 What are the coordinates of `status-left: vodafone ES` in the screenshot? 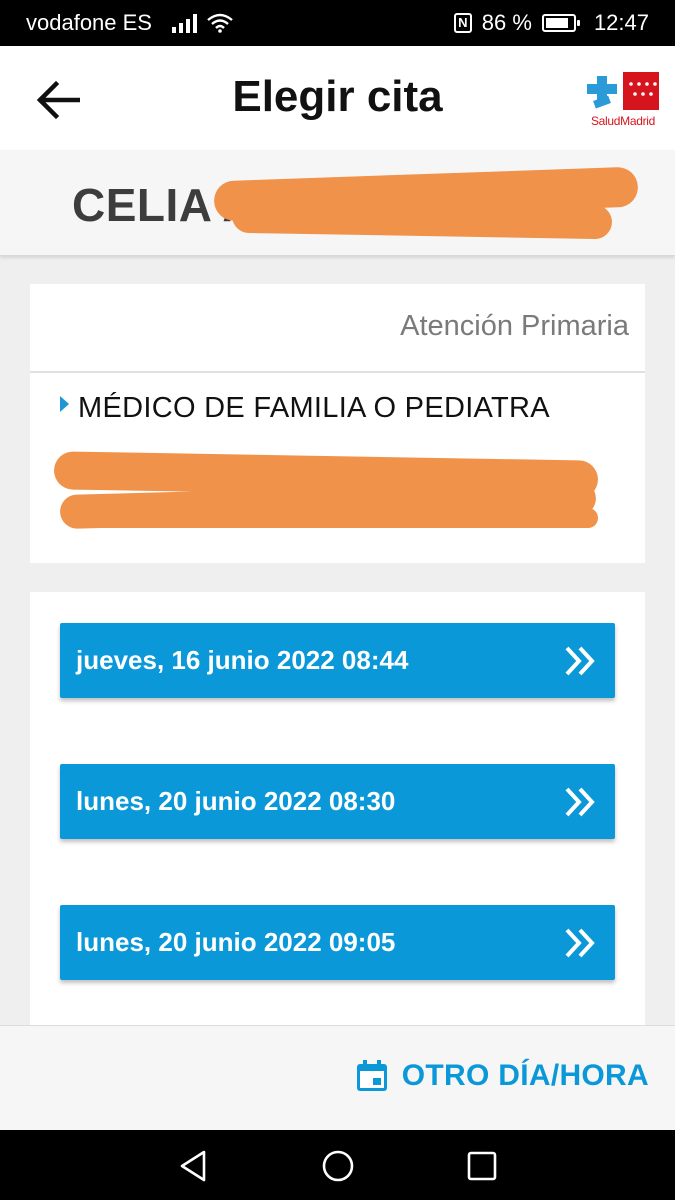 It's located at (129, 23).